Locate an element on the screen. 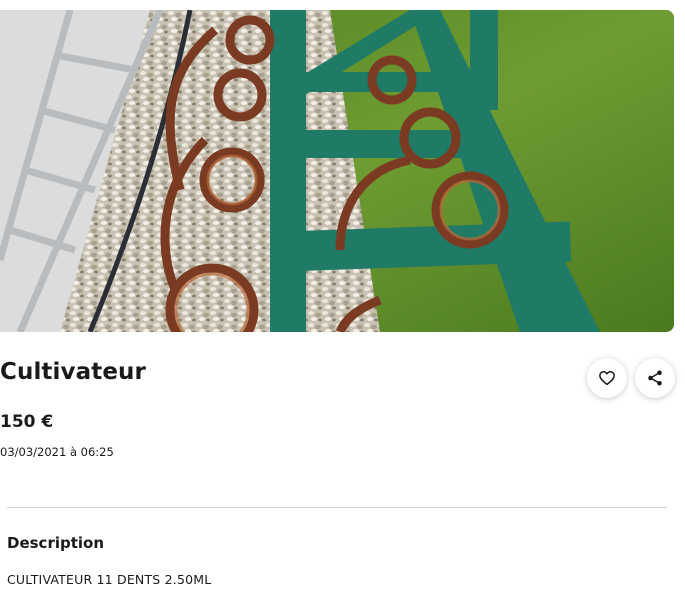  heart-icon is located at coordinates (607, 378).